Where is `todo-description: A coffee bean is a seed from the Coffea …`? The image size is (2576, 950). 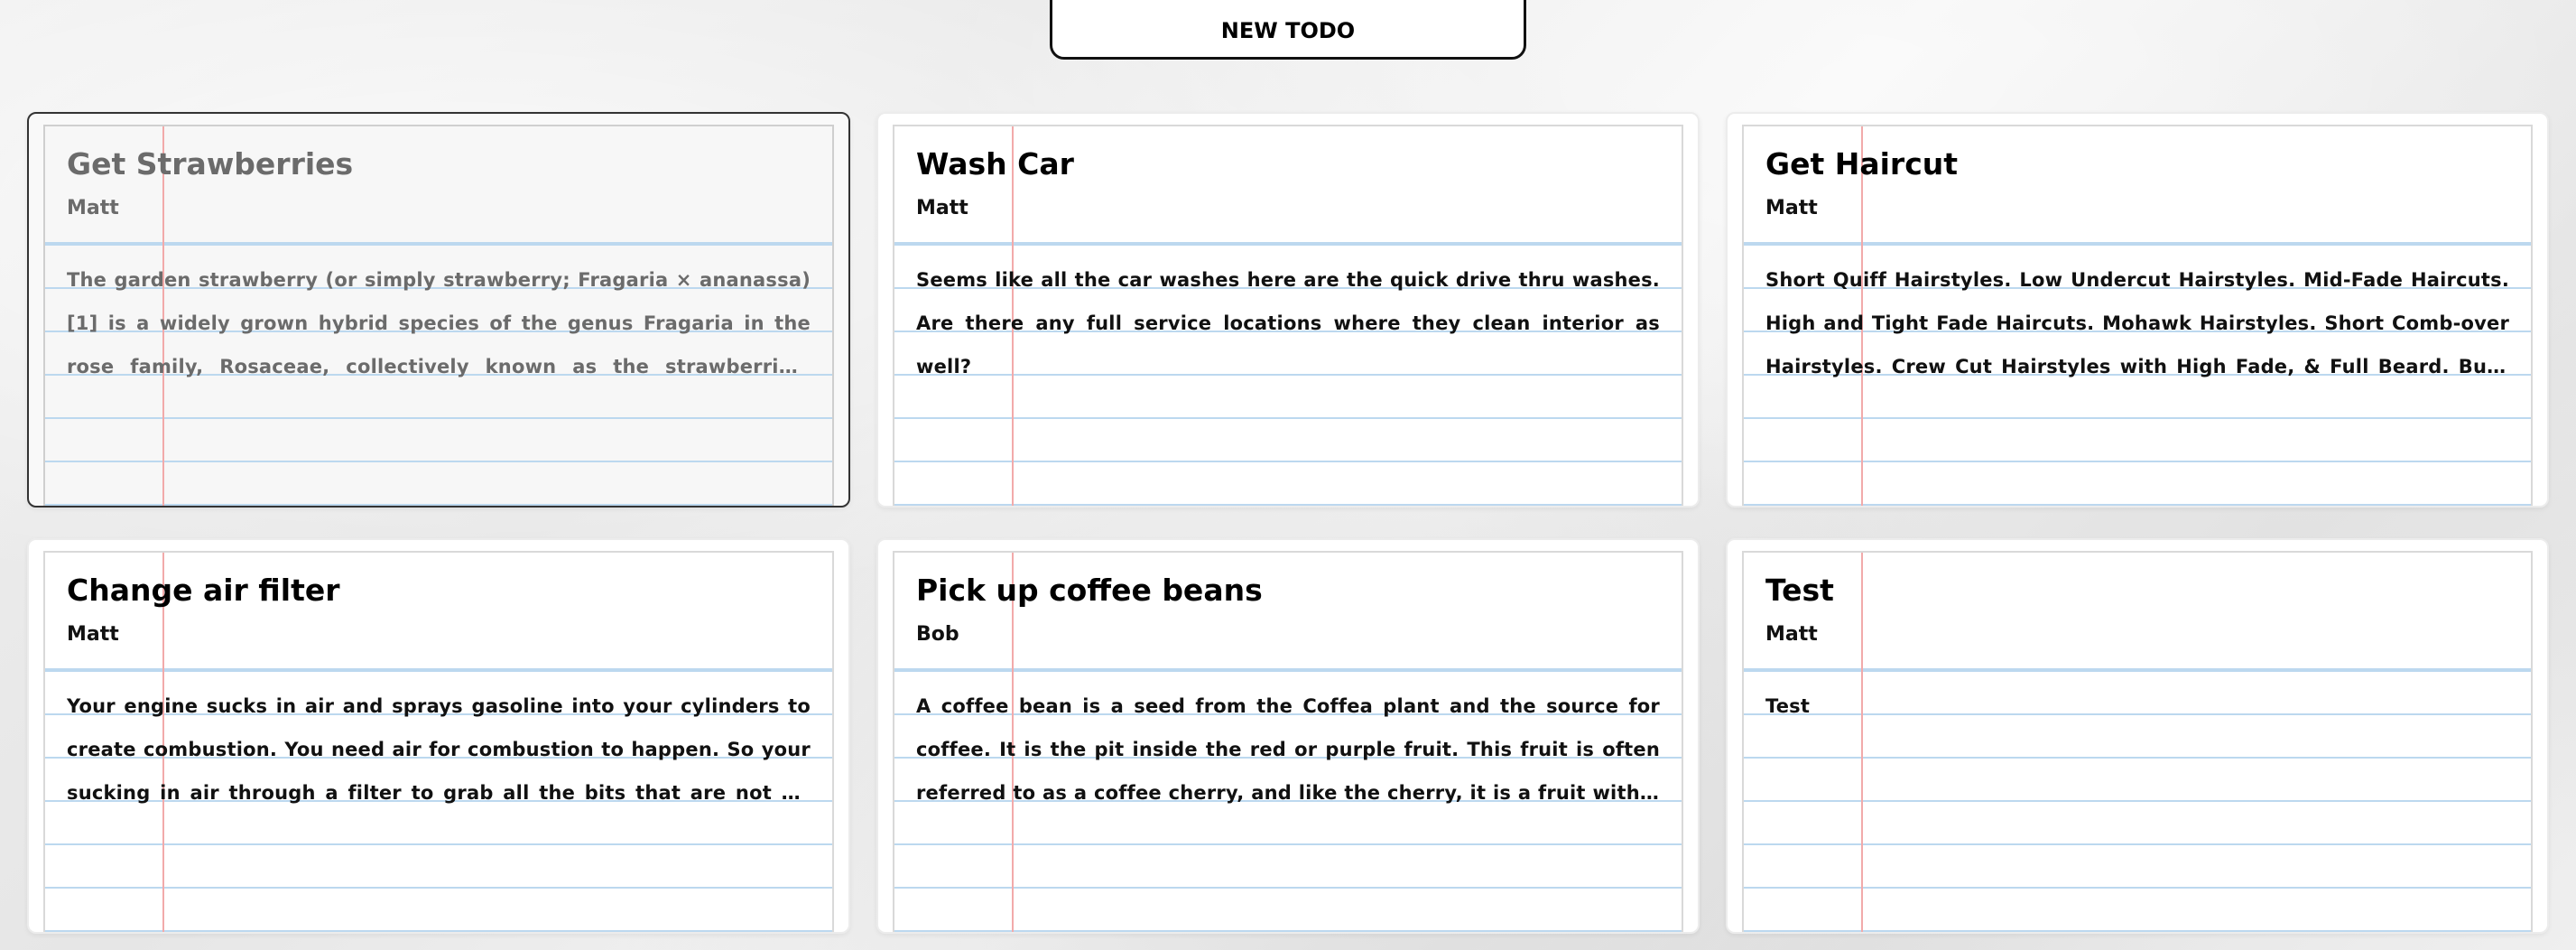
todo-description: A coffee bean is a seed from the Coffea … is located at coordinates (1288, 749).